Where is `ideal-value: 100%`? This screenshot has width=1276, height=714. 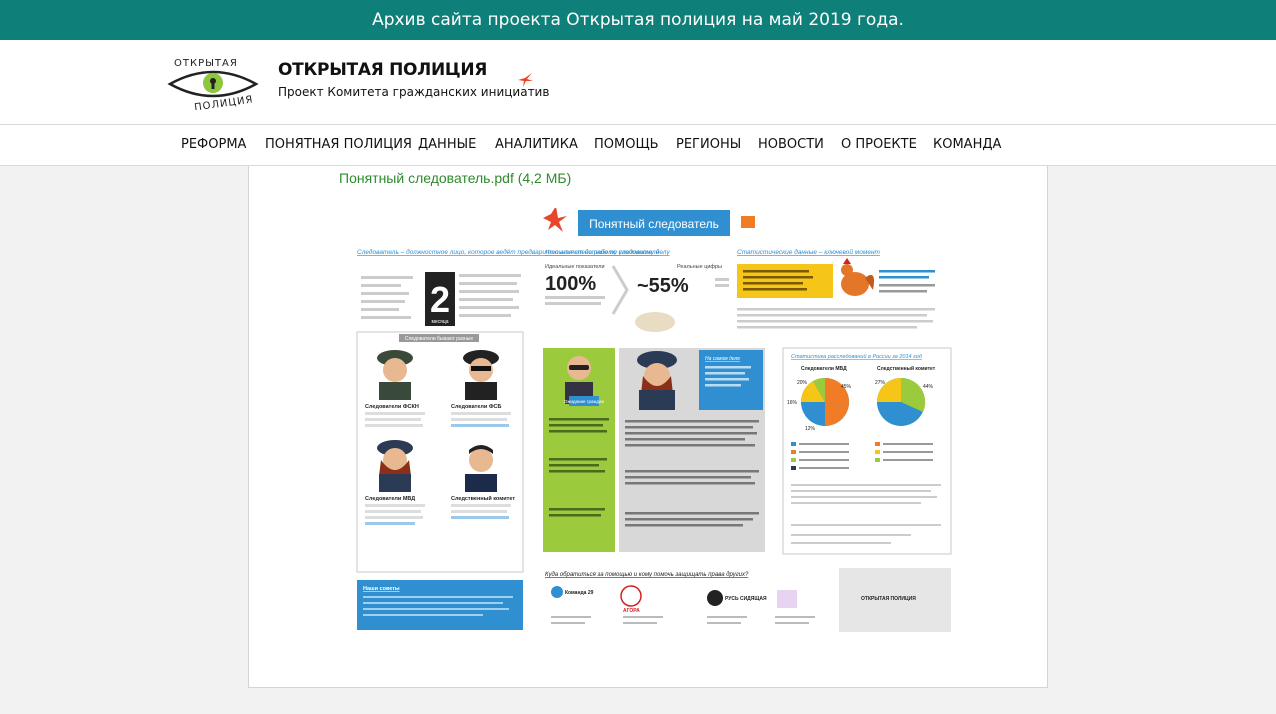
ideal-value: 100% is located at coordinates (570, 284).